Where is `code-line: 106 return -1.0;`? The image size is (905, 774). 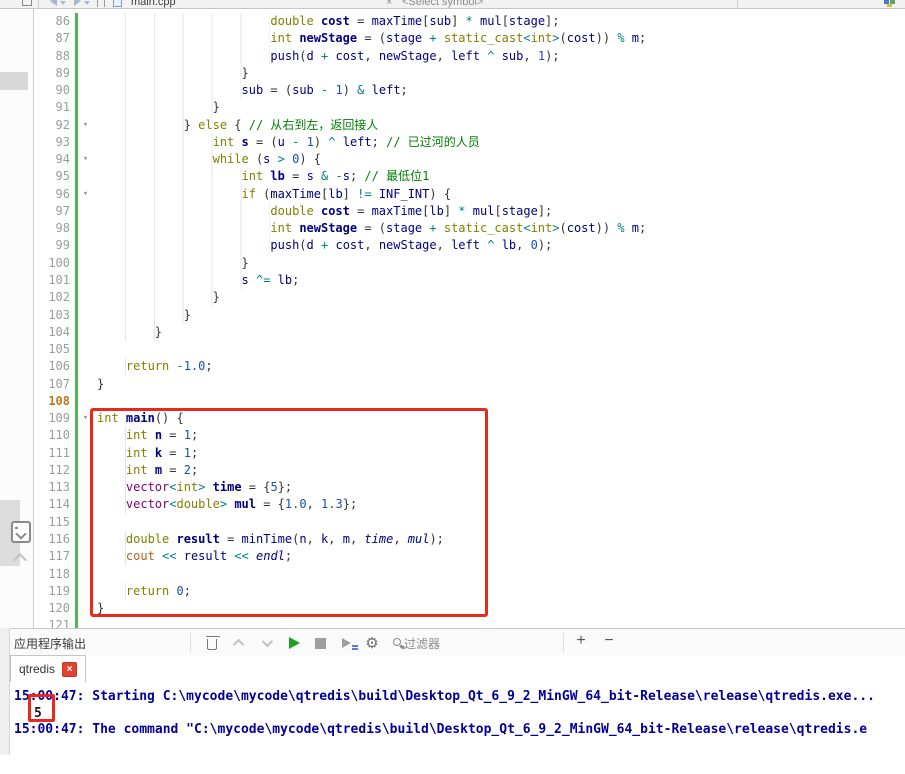
code-line: 106 return -1.0; is located at coordinates (469, 367).